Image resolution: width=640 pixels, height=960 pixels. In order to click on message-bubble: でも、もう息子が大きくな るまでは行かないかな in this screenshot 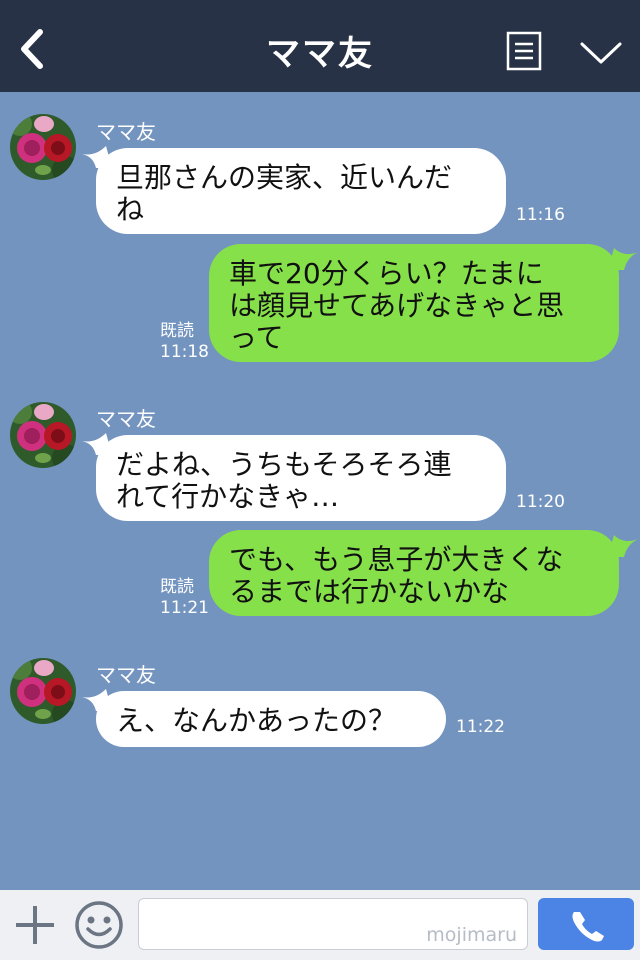, I will do `click(414, 573)`.